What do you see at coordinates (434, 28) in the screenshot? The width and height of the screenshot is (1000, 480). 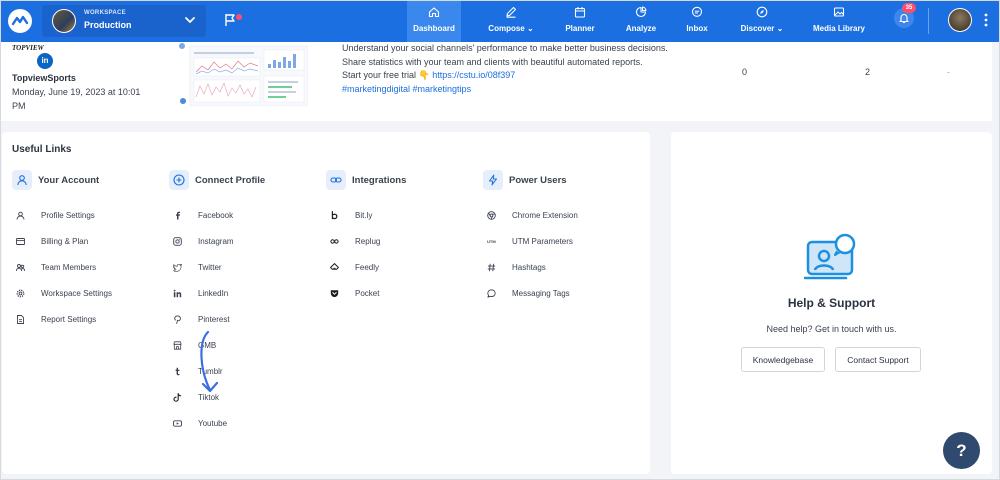 I see `nav-dashboard-label: Dashboard` at bounding box center [434, 28].